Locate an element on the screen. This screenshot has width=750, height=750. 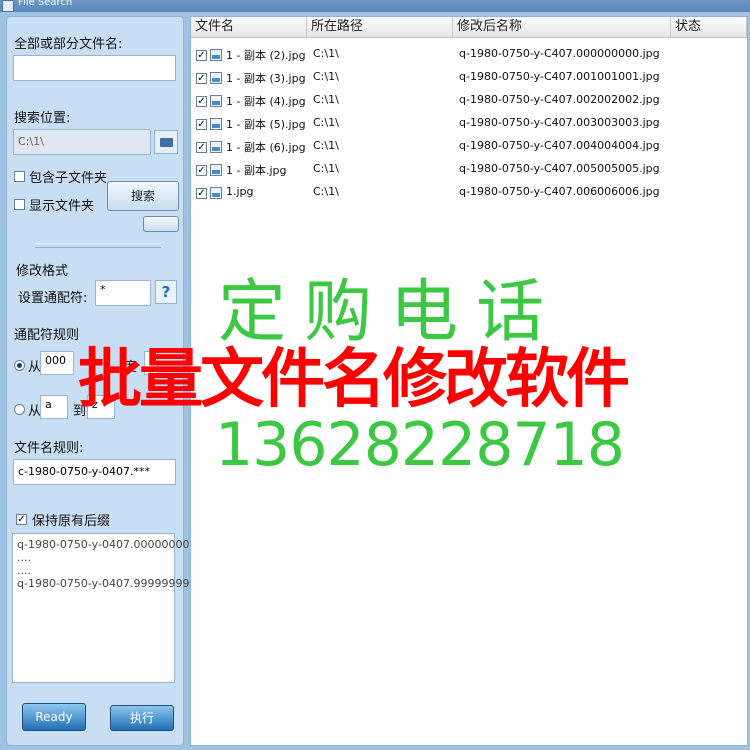
preview-line: q-1980-0750-y-0407.000000000 is located at coordinates (107, 544).